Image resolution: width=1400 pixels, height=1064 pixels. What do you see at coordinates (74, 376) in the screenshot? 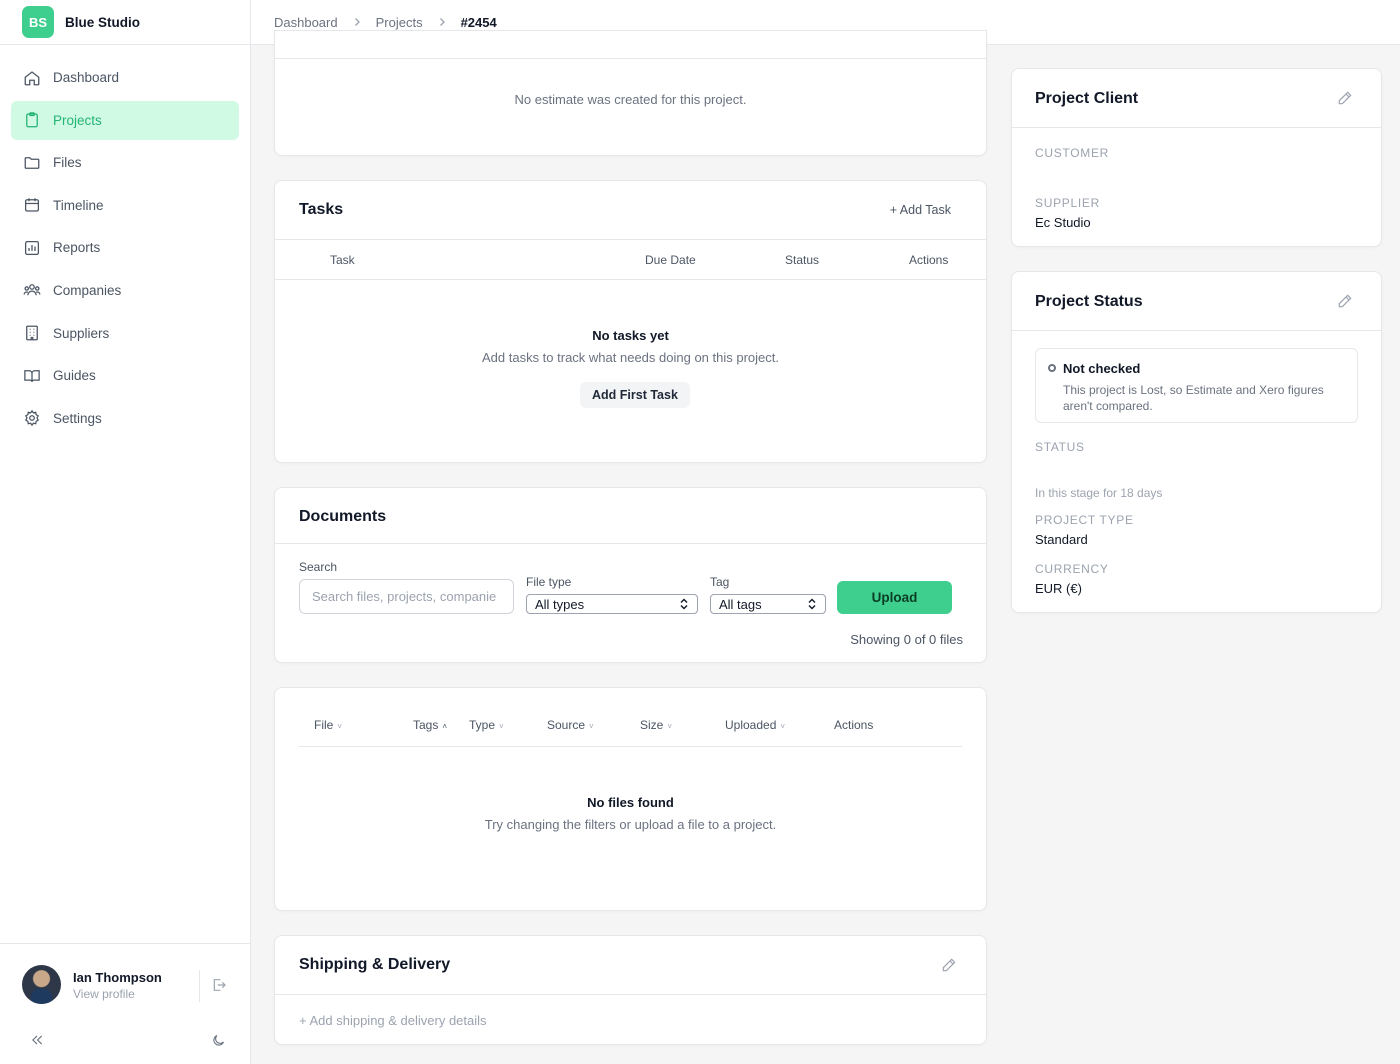
I see `sidebar-item-label: Guides` at bounding box center [74, 376].